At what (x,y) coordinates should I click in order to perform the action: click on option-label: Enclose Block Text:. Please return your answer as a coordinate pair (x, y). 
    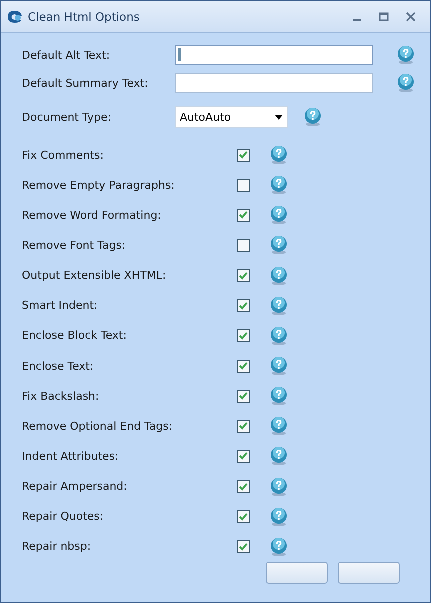
    Looking at the image, I should click on (75, 335).